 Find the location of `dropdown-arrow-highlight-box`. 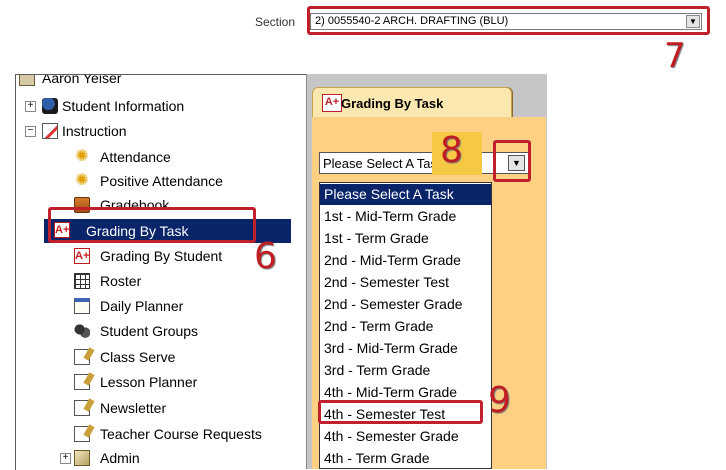

dropdown-arrow-highlight-box is located at coordinates (512, 161).